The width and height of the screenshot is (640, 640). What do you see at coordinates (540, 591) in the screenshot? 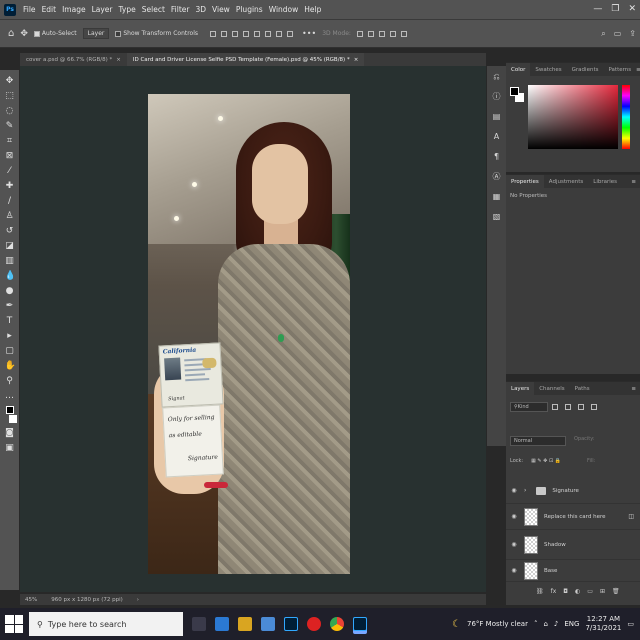
I see `link-layers-icon: ⛓` at bounding box center [540, 591].